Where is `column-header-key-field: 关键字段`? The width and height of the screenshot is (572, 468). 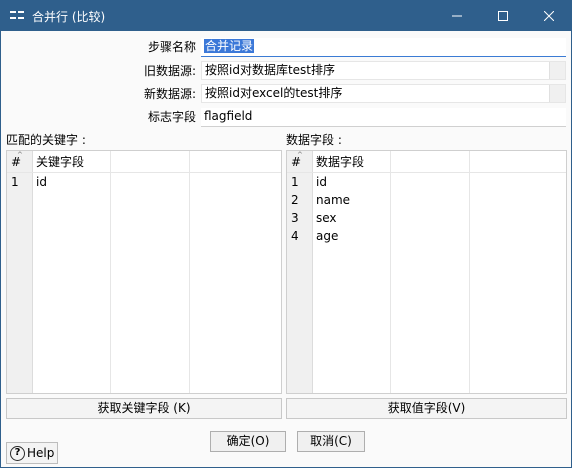
column-header-key-field: 关键字段 is located at coordinates (60, 162).